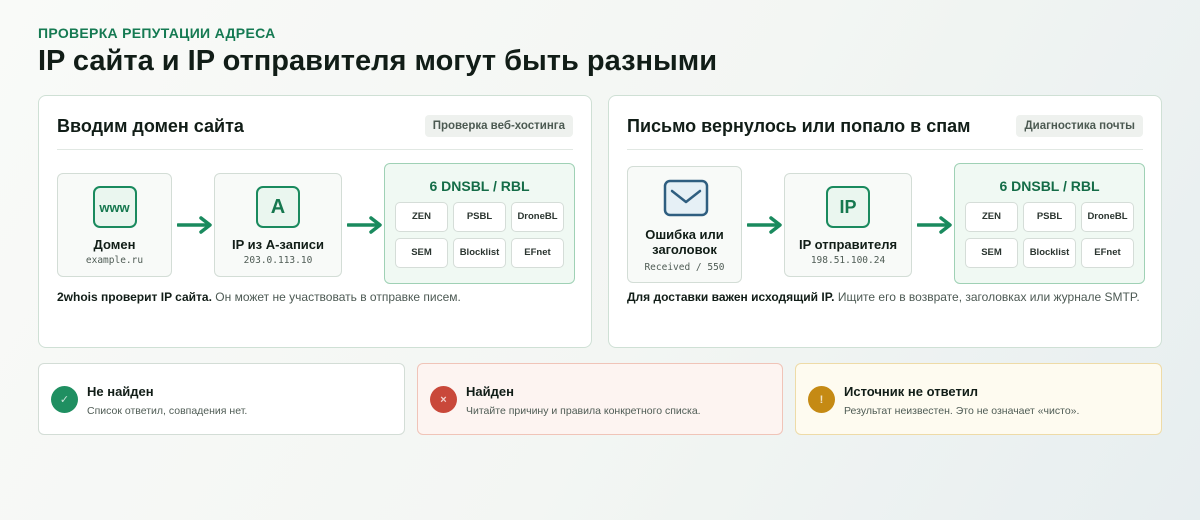 This screenshot has width=1200, height=520. I want to click on bounce-label-line2: заголовок, so click(684, 249).